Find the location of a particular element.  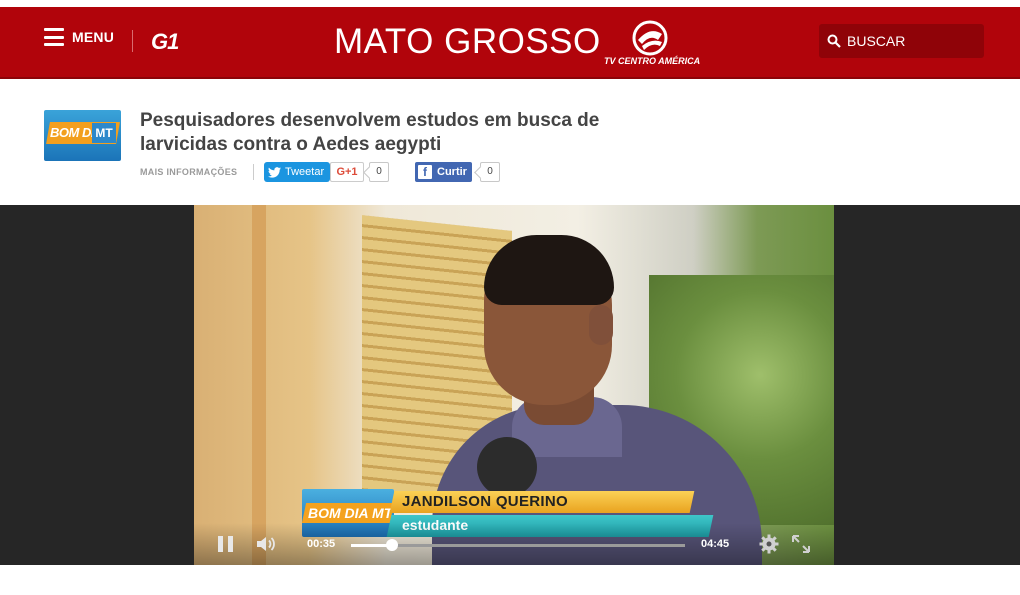

more-info-link: MAIS INFORMAÇÕES is located at coordinates (188, 172).